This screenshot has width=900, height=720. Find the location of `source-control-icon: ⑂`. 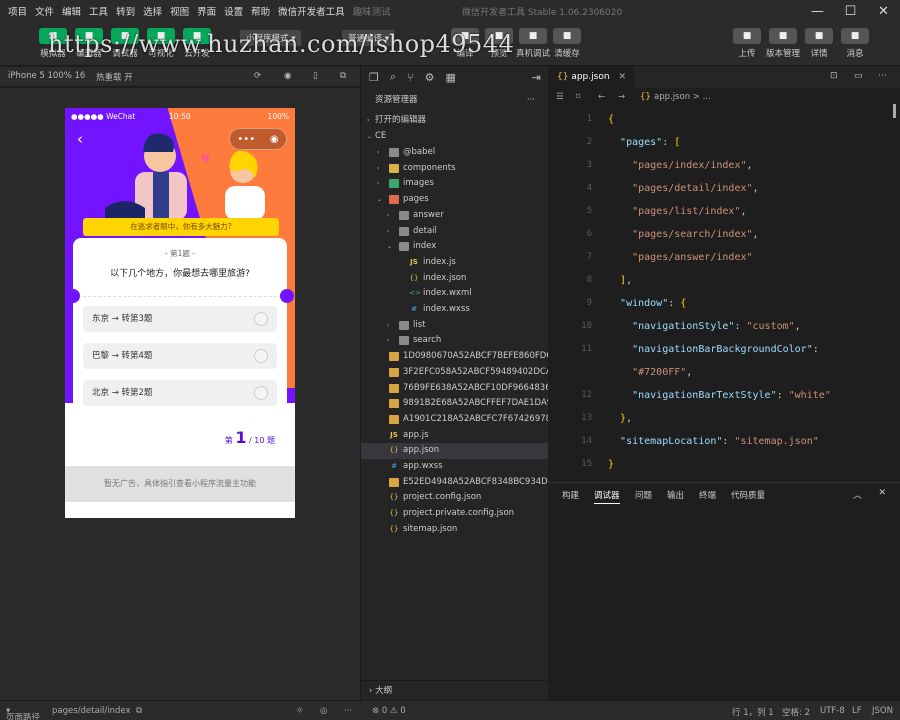

source-control-icon: ⑂ is located at coordinates (410, 77).